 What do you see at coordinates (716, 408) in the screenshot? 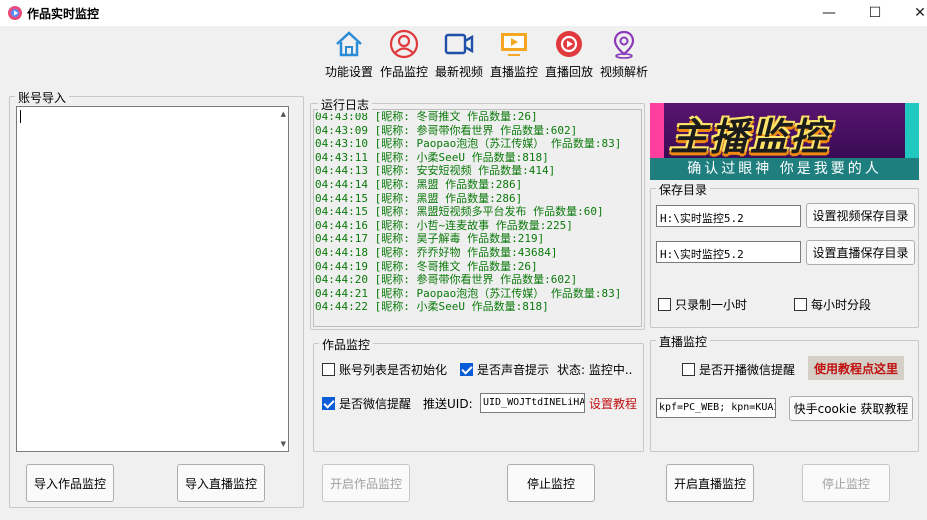
I see `cookie-input: kpf=PC_WEB; kpn=KUAI` at bounding box center [716, 408].